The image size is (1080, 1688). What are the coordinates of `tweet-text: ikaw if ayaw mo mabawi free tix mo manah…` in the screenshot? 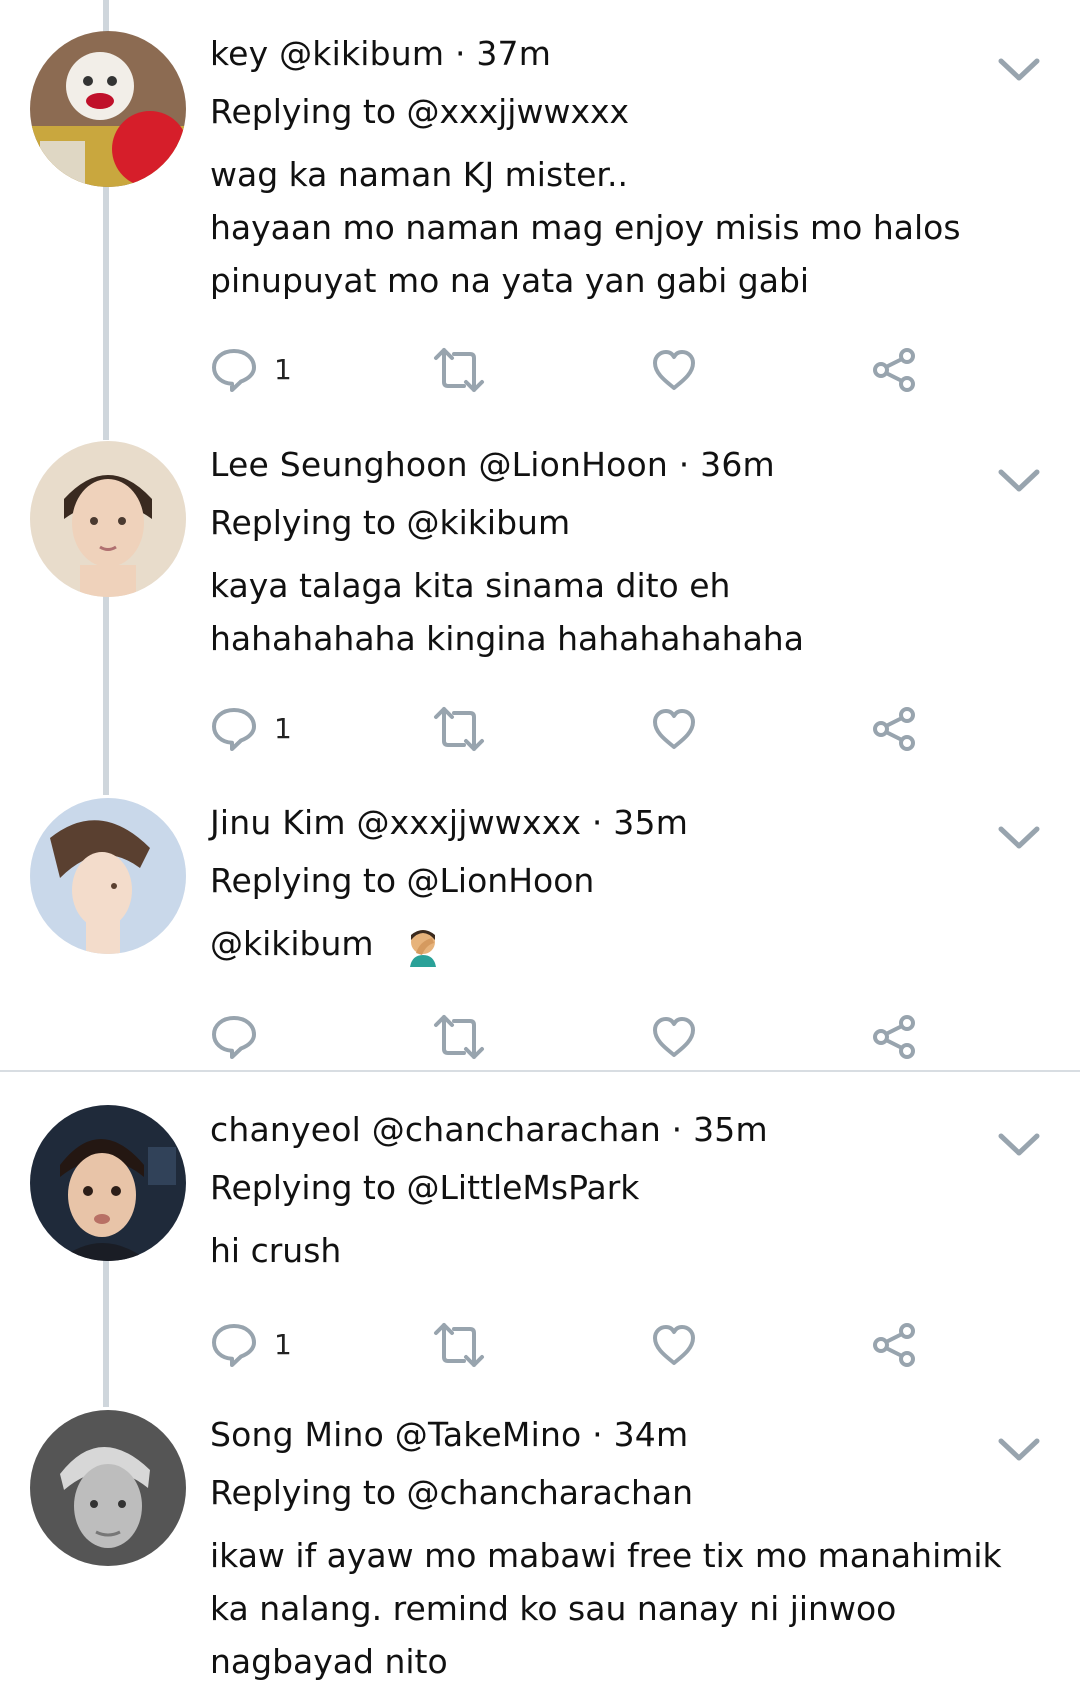 It's located at (610, 1608).